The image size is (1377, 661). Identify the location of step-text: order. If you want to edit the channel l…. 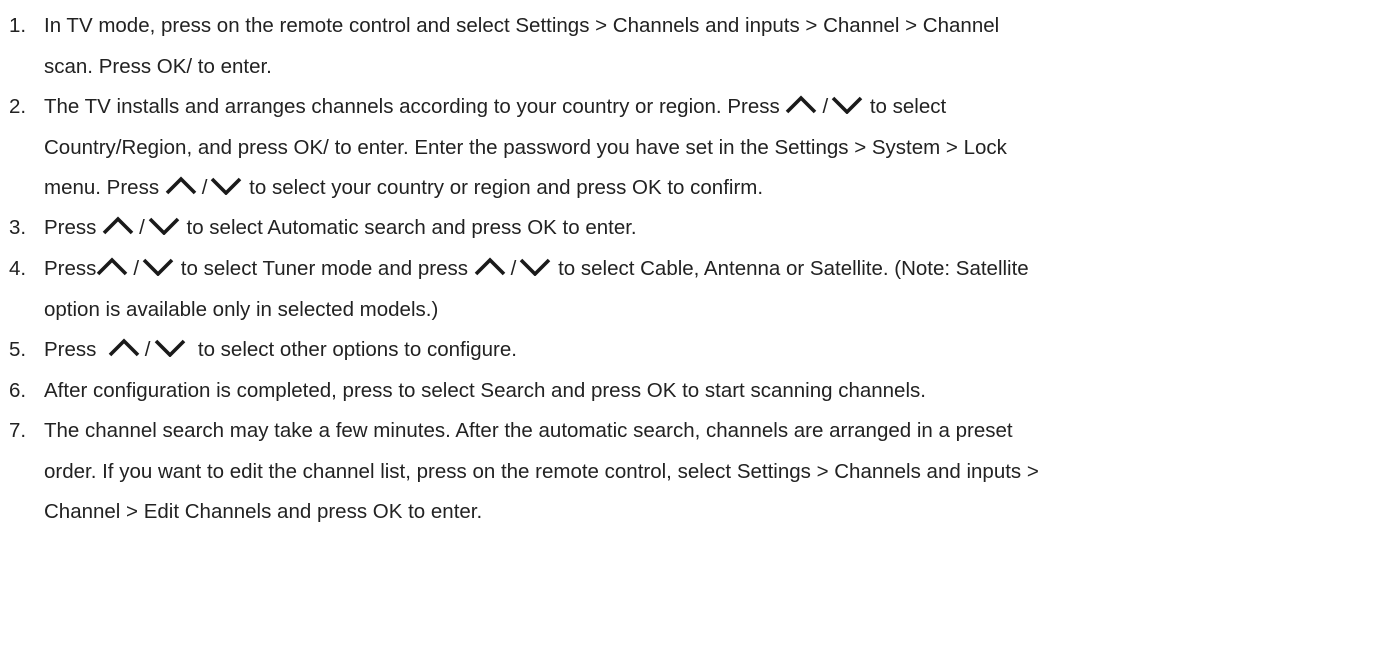
(541, 471).